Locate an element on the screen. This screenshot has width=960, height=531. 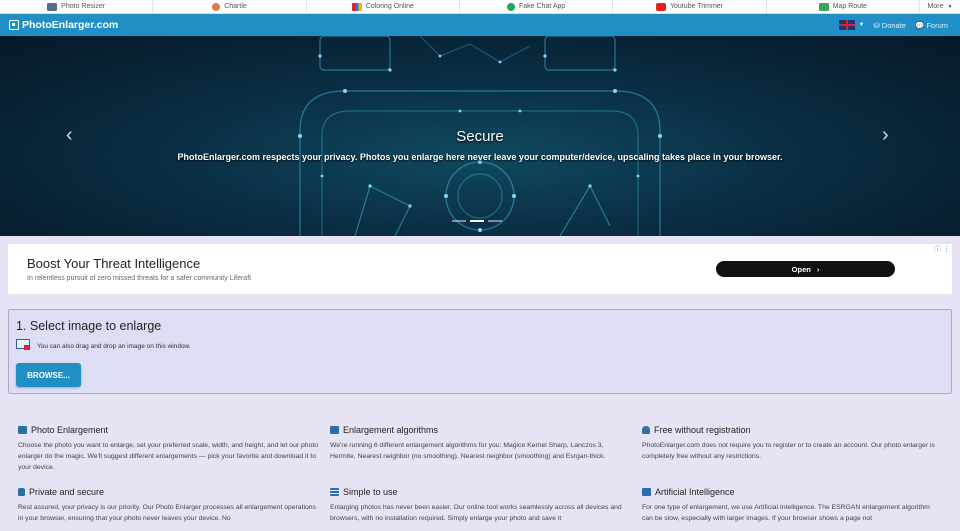
forum-label: Forum is located at coordinates (937, 25).